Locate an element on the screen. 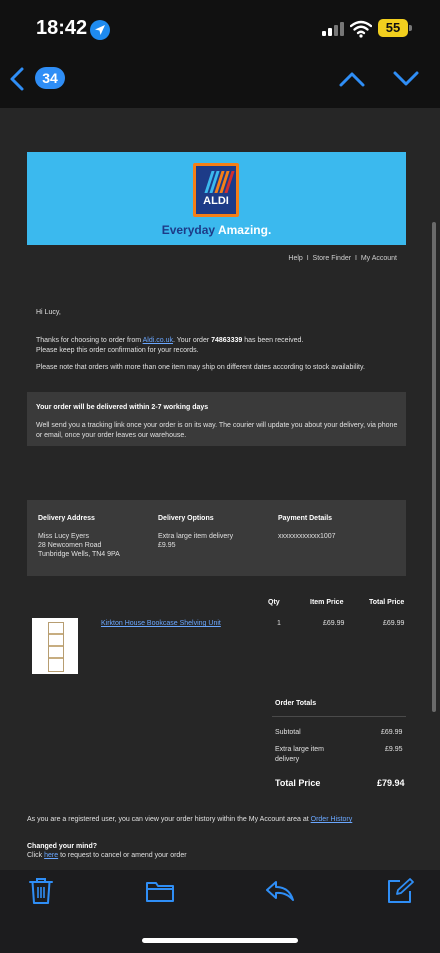 The height and width of the screenshot is (953, 440). address-heading: Delivery Address is located at coordinates (66, 518).